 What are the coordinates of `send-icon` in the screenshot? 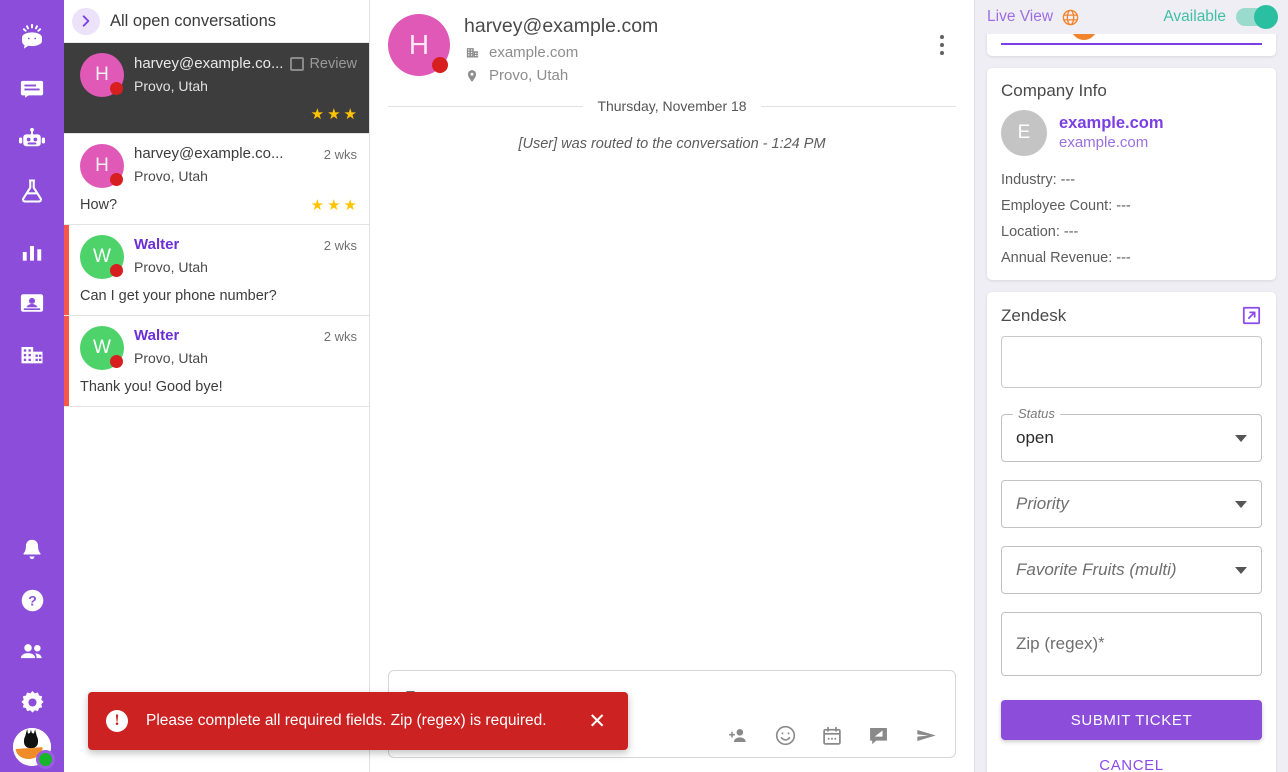 It's located at (926, 735).